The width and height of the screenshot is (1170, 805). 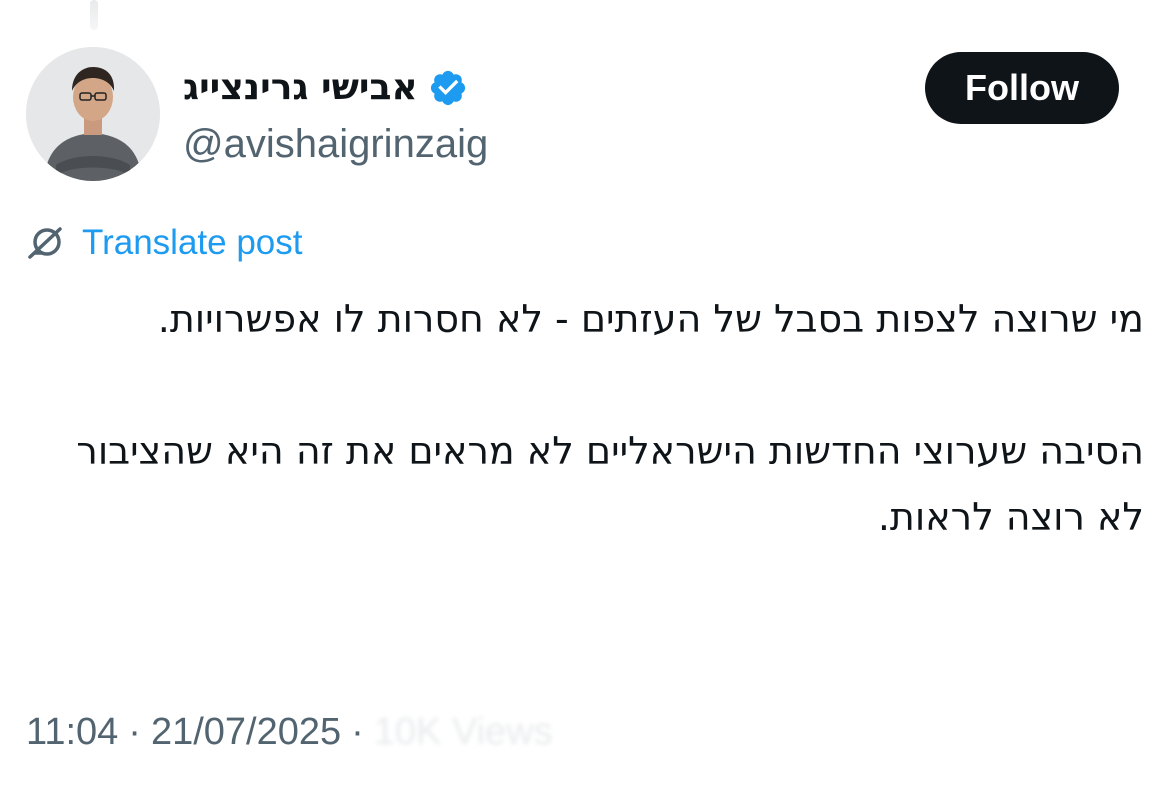 I want to click on avatar, so click(x=93, y=114).